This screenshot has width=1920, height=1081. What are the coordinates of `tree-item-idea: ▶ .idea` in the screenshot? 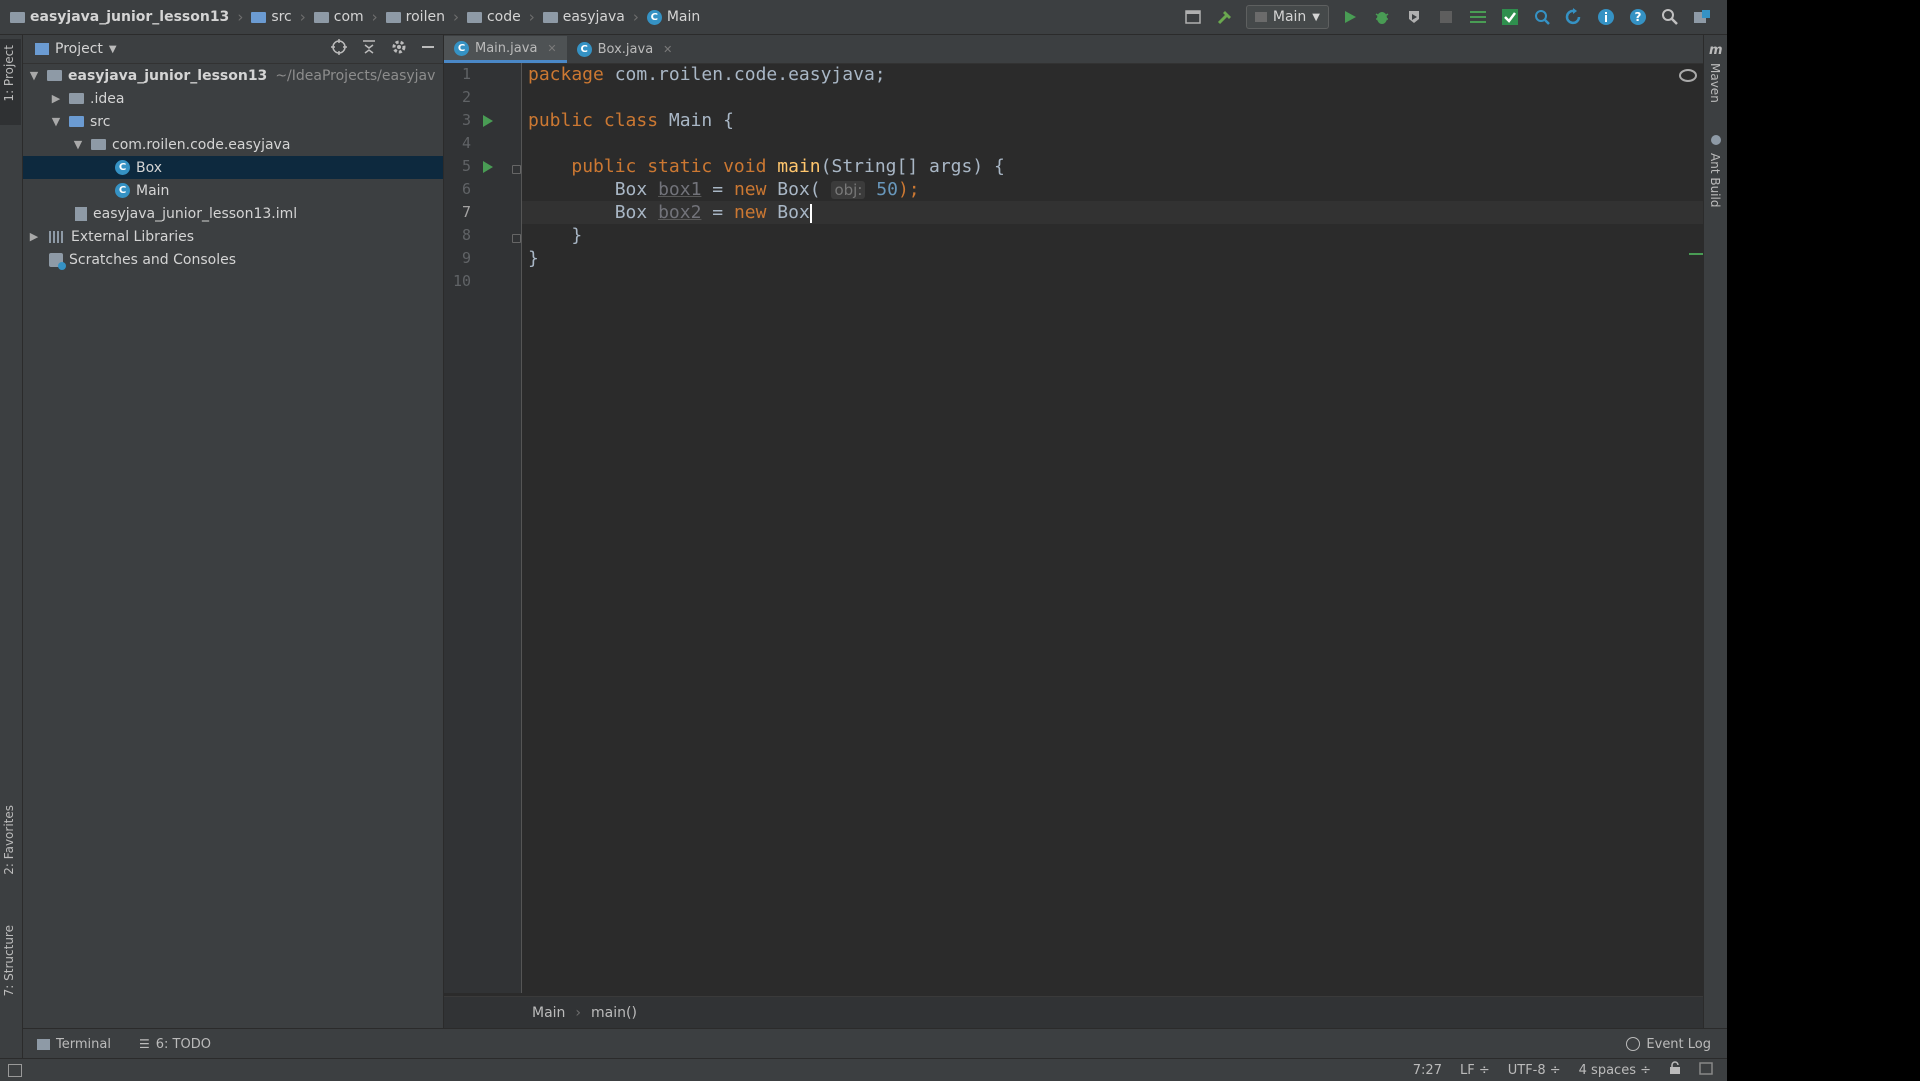 It's located at (233, 98).